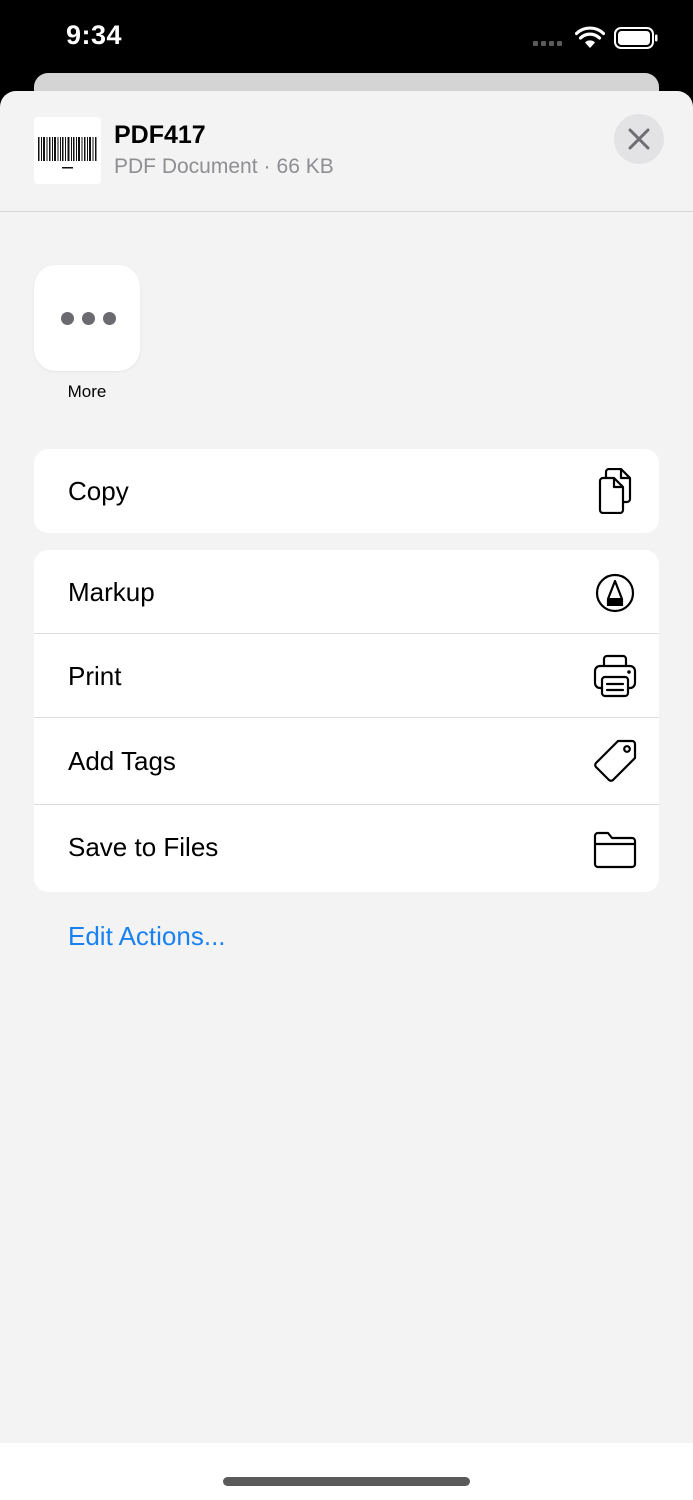  I want to click on action-label: Markup, so click(111, 592).